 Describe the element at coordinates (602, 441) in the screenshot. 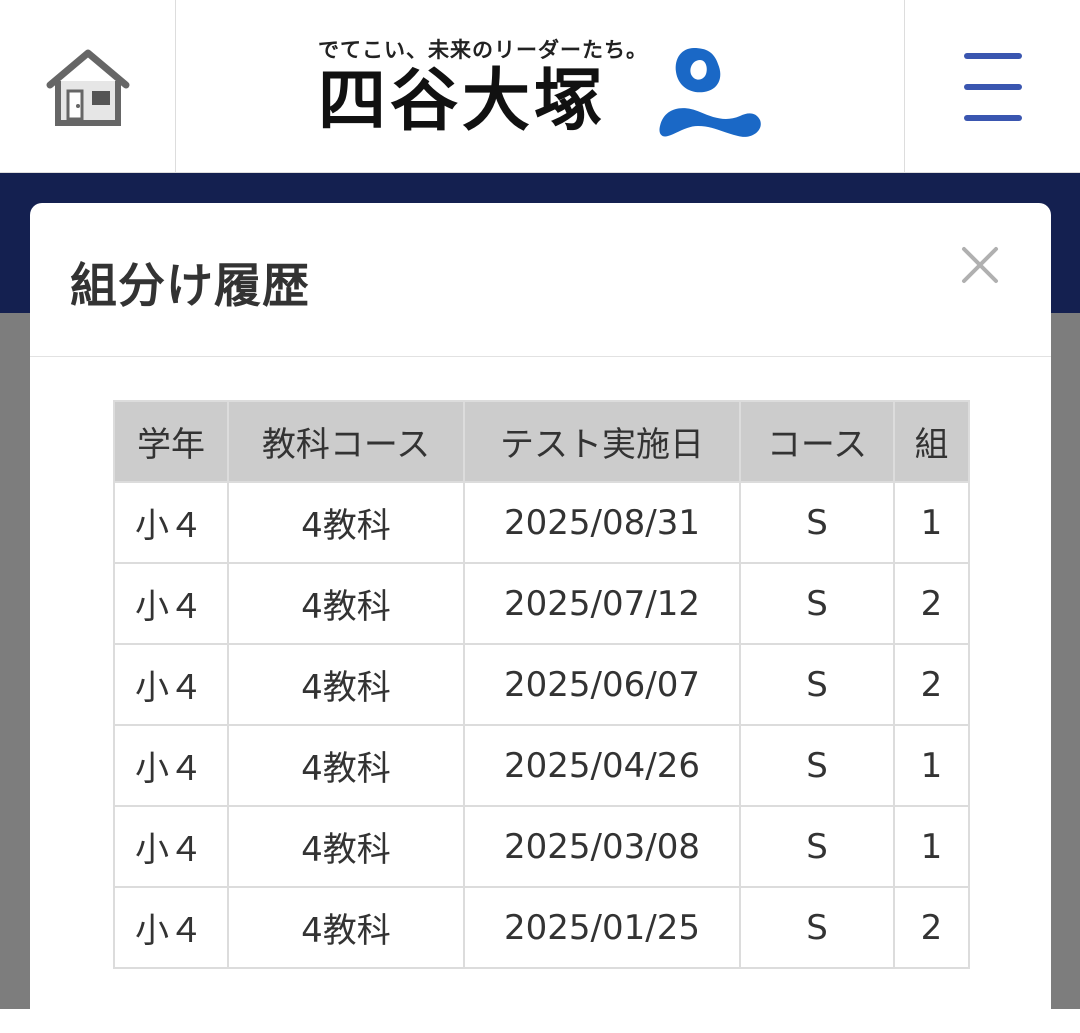

I see `header-test-date: テスト実施日` at that location.